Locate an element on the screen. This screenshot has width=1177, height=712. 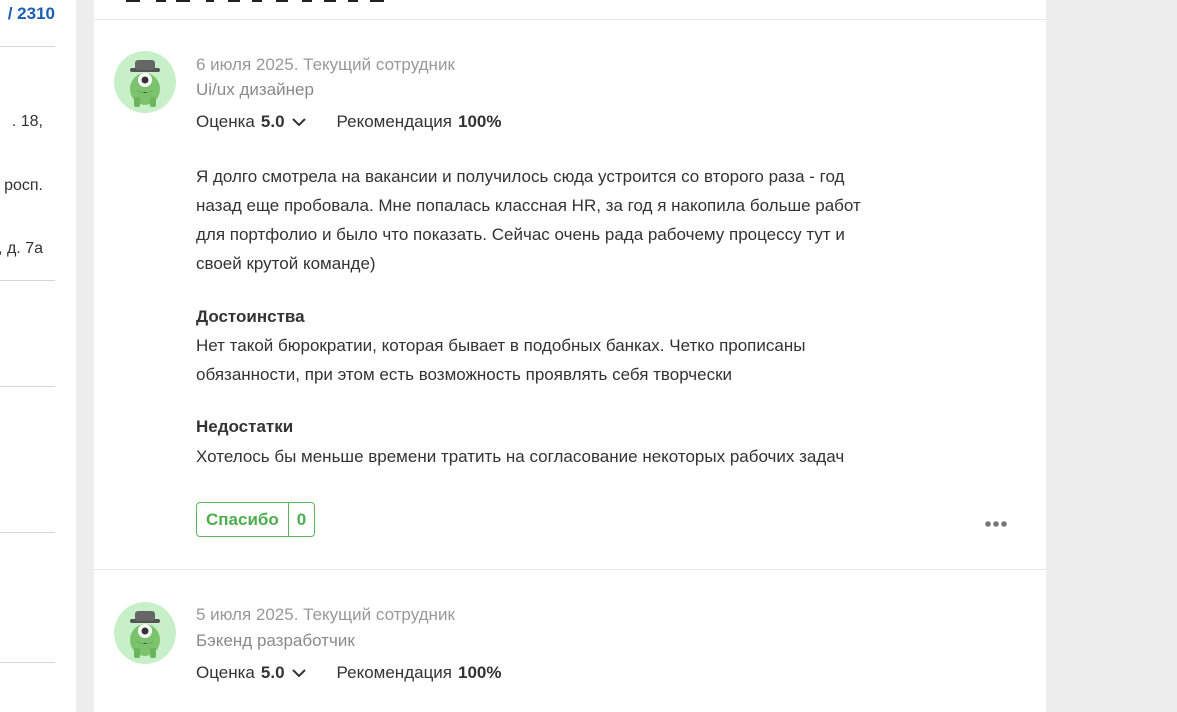
divider is located at coordinates (570, 19).